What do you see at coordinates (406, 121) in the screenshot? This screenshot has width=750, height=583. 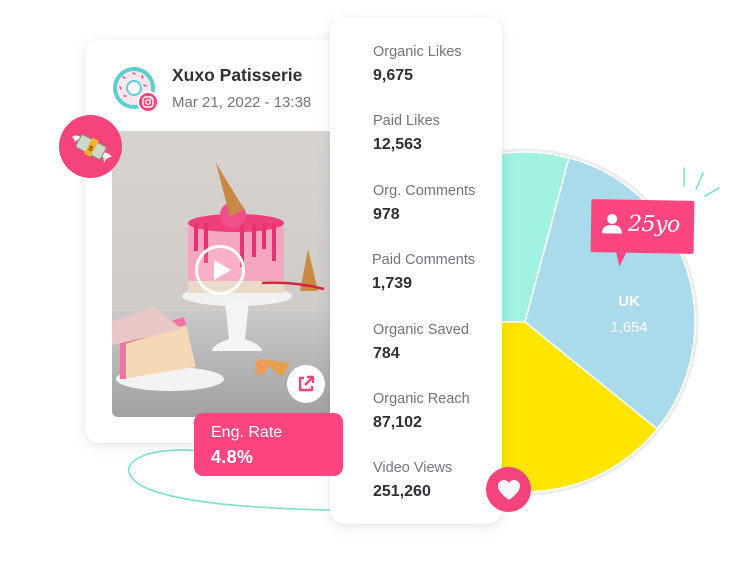 I see `metric-label: Paid Likes` at bounding box center [406, 121].